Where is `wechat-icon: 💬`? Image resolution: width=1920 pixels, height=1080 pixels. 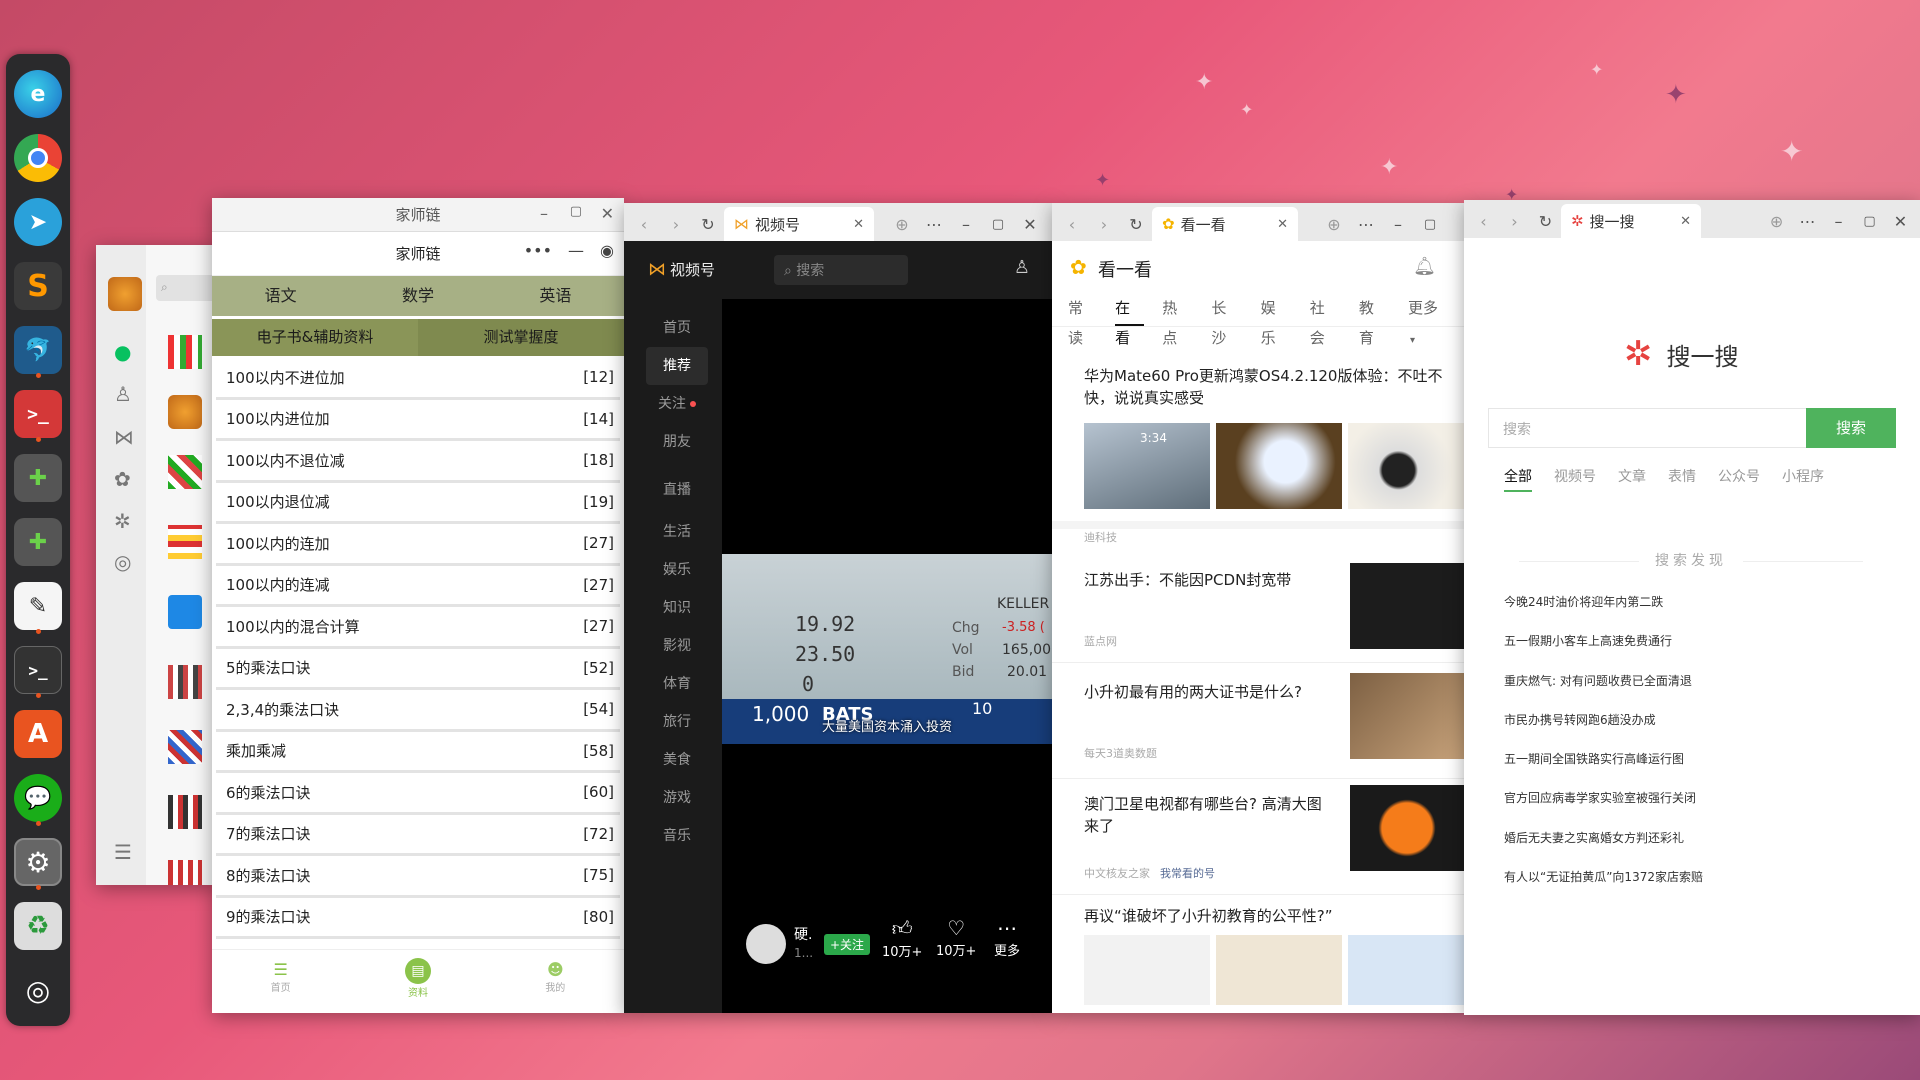
wechat-icon: 💬 is located at coordinates (38, 798).